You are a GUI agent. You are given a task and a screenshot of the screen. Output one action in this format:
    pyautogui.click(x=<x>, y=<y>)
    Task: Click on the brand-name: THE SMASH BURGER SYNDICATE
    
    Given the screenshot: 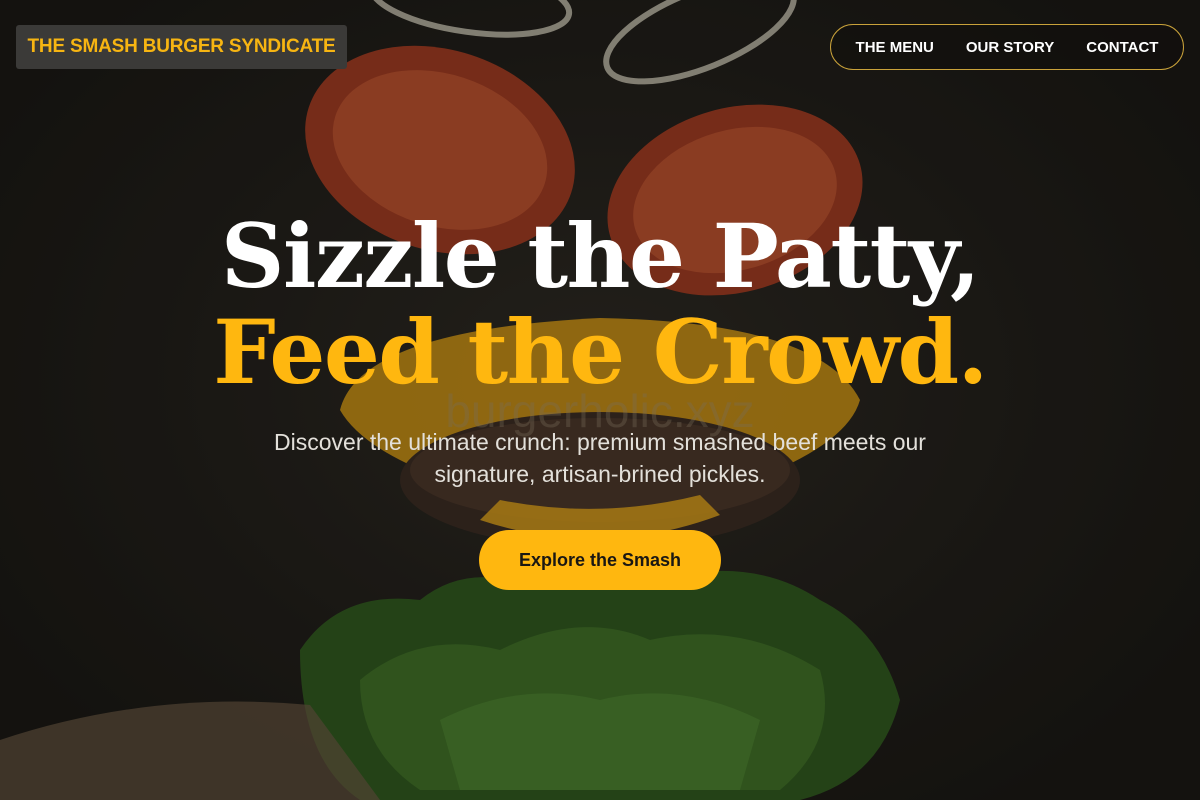 What is the action you would take?
    pyautogui.click(x=181, y=46)
    